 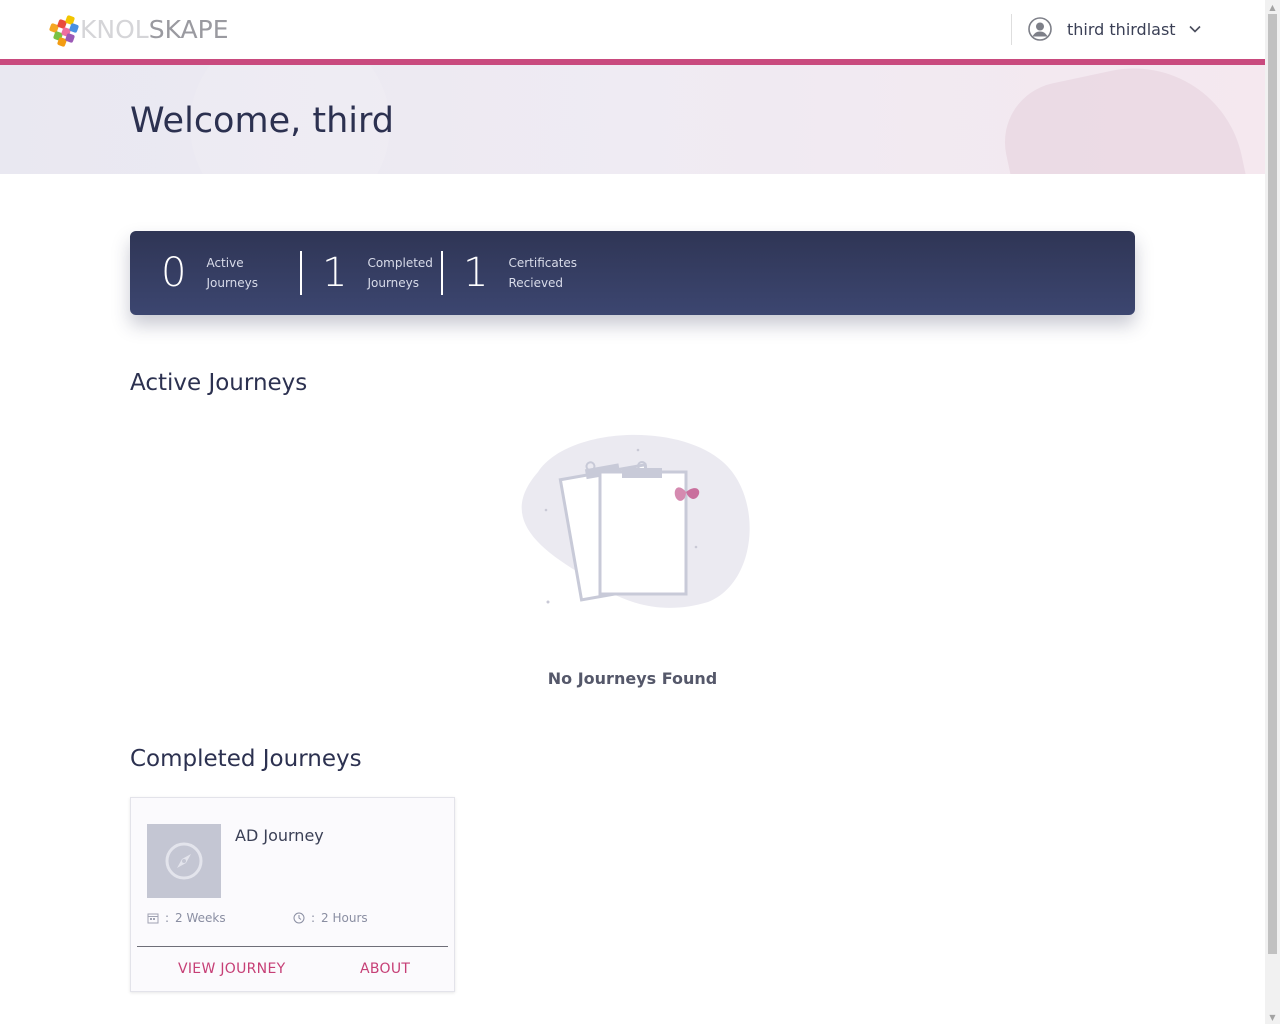 What do you see at coordinates (385, 969) in the screenshot?
I see `about-button: ABOUT` at bounding box center [385, 969].